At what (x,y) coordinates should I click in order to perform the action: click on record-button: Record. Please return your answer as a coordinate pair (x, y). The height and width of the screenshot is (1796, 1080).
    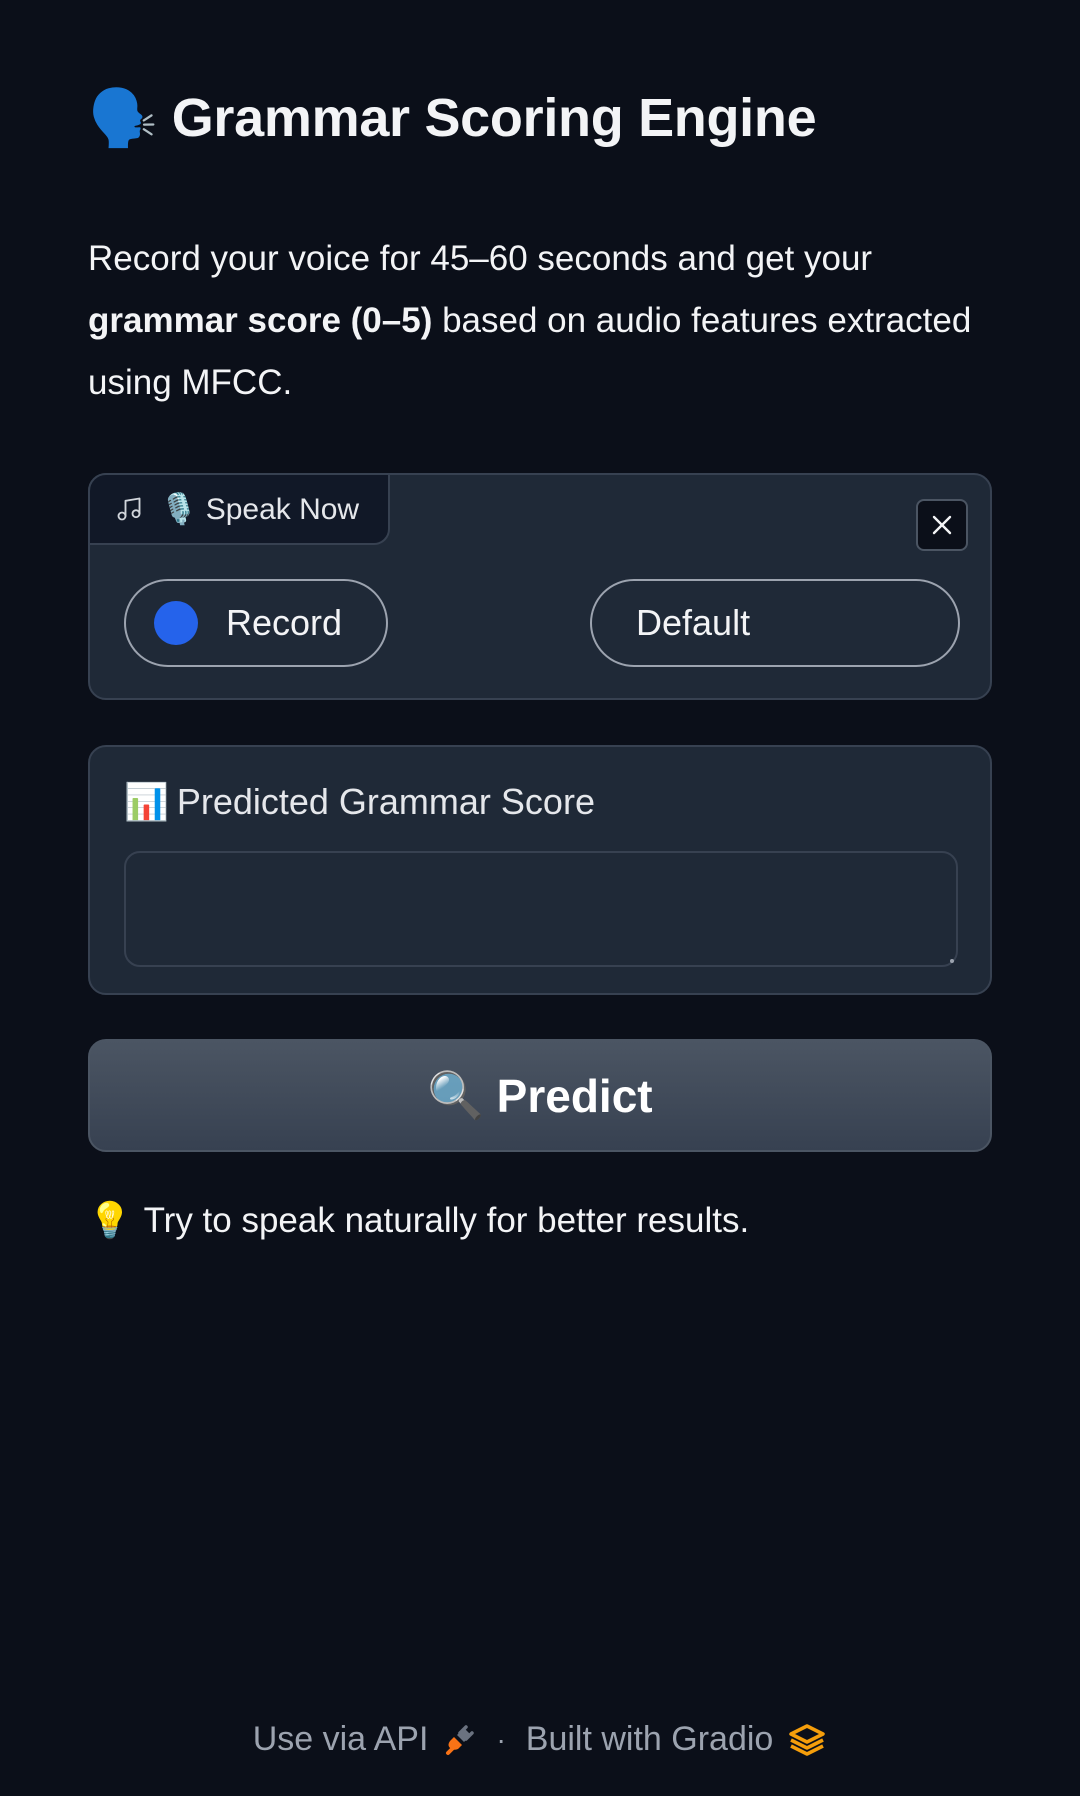
    Looking at the image, I should click on (256, 623).